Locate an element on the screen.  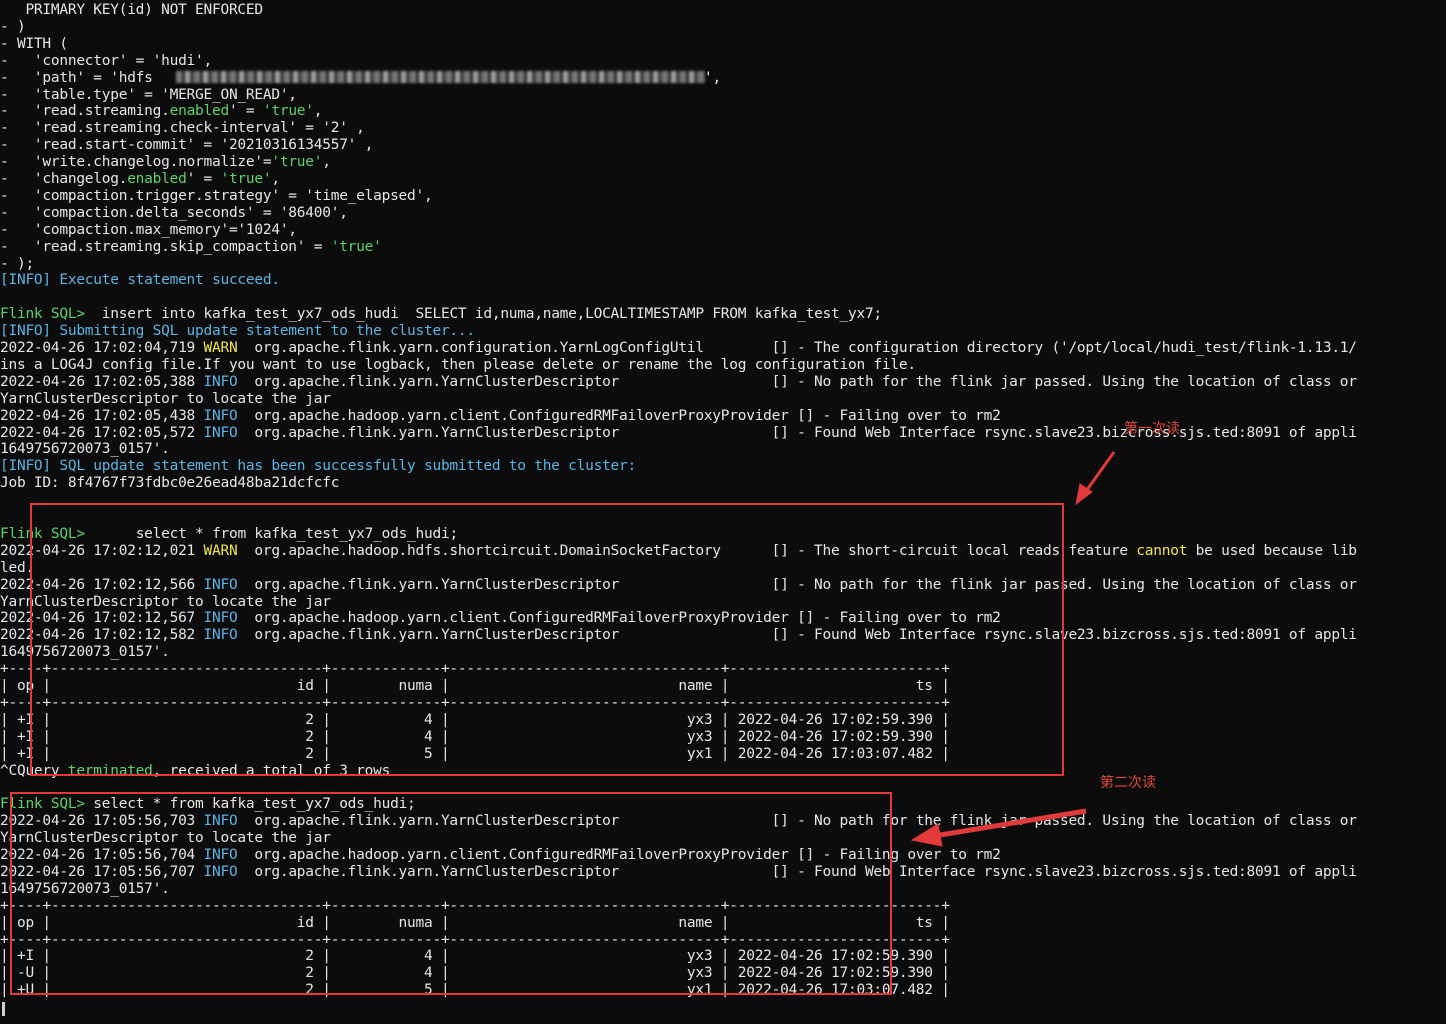
terminal-text-segment: - 'compaction.delta_seconds' = '86400', is located at coordinates (174, 212).